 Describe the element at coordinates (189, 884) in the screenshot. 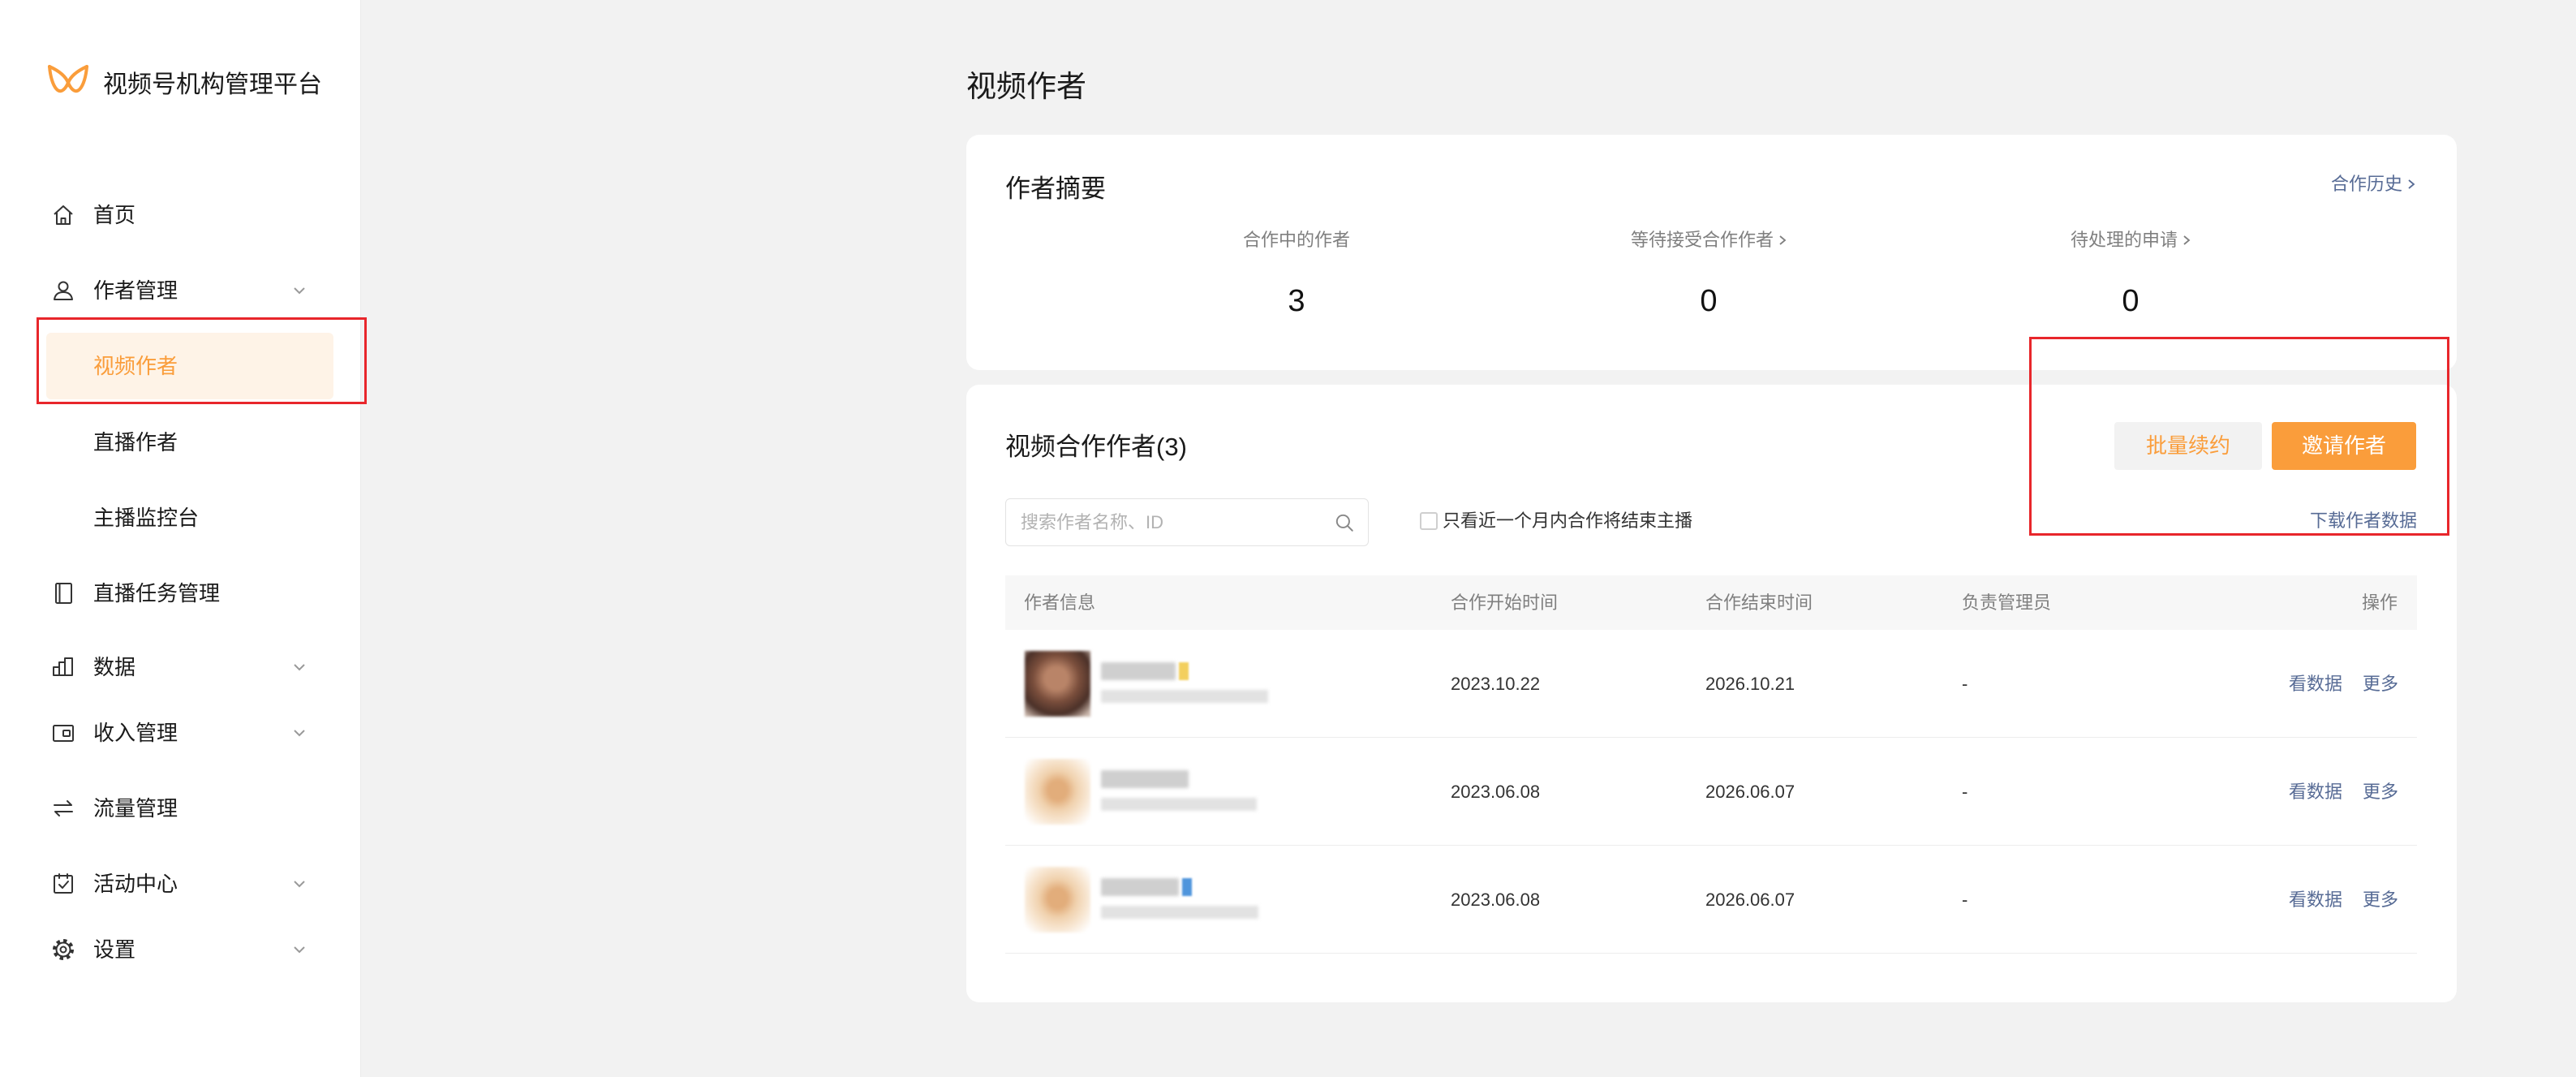

I see `sidebar-item-activity-center: 活动中心` at that location.